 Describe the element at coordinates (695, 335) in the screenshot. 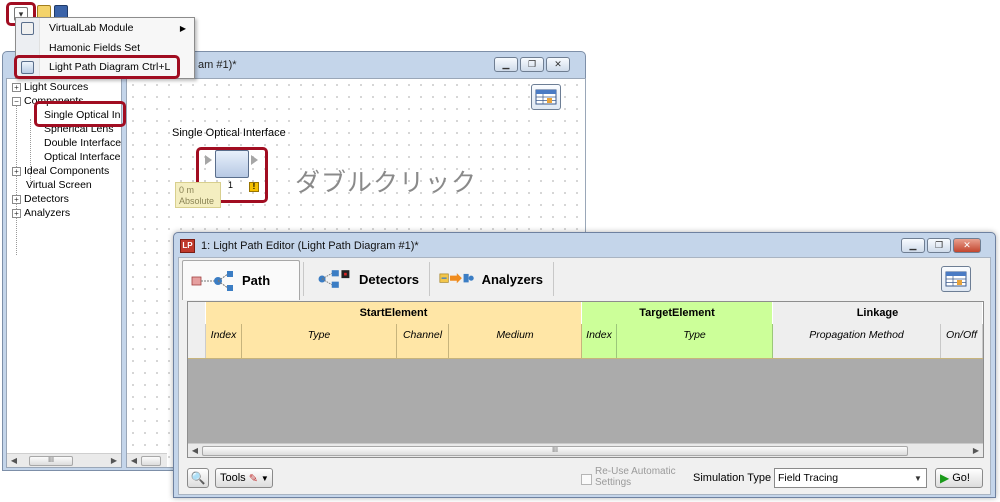

I see `col-target-type: Type` at that location.